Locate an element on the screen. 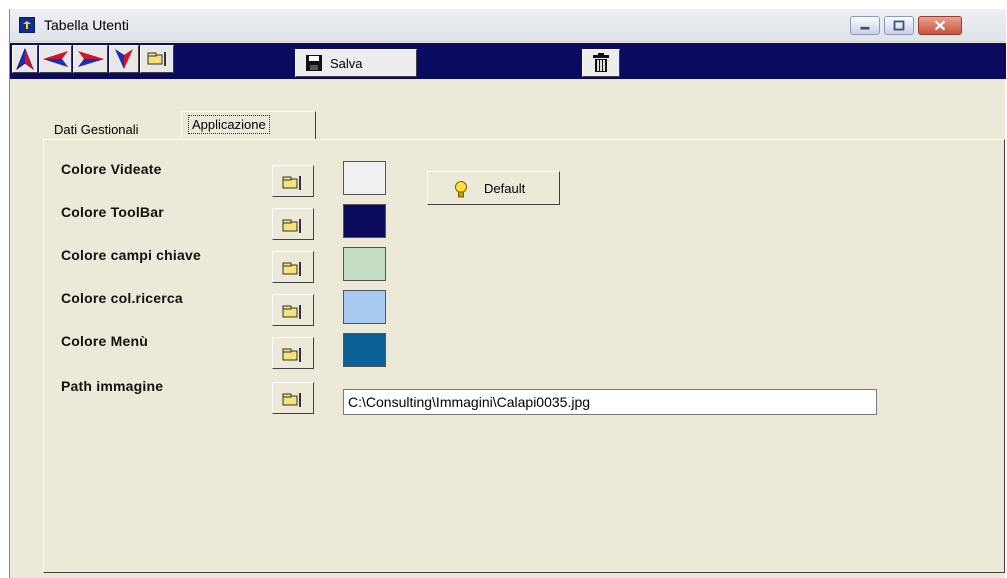  pick-colore-videate-button is located at coordinates (293, 181).